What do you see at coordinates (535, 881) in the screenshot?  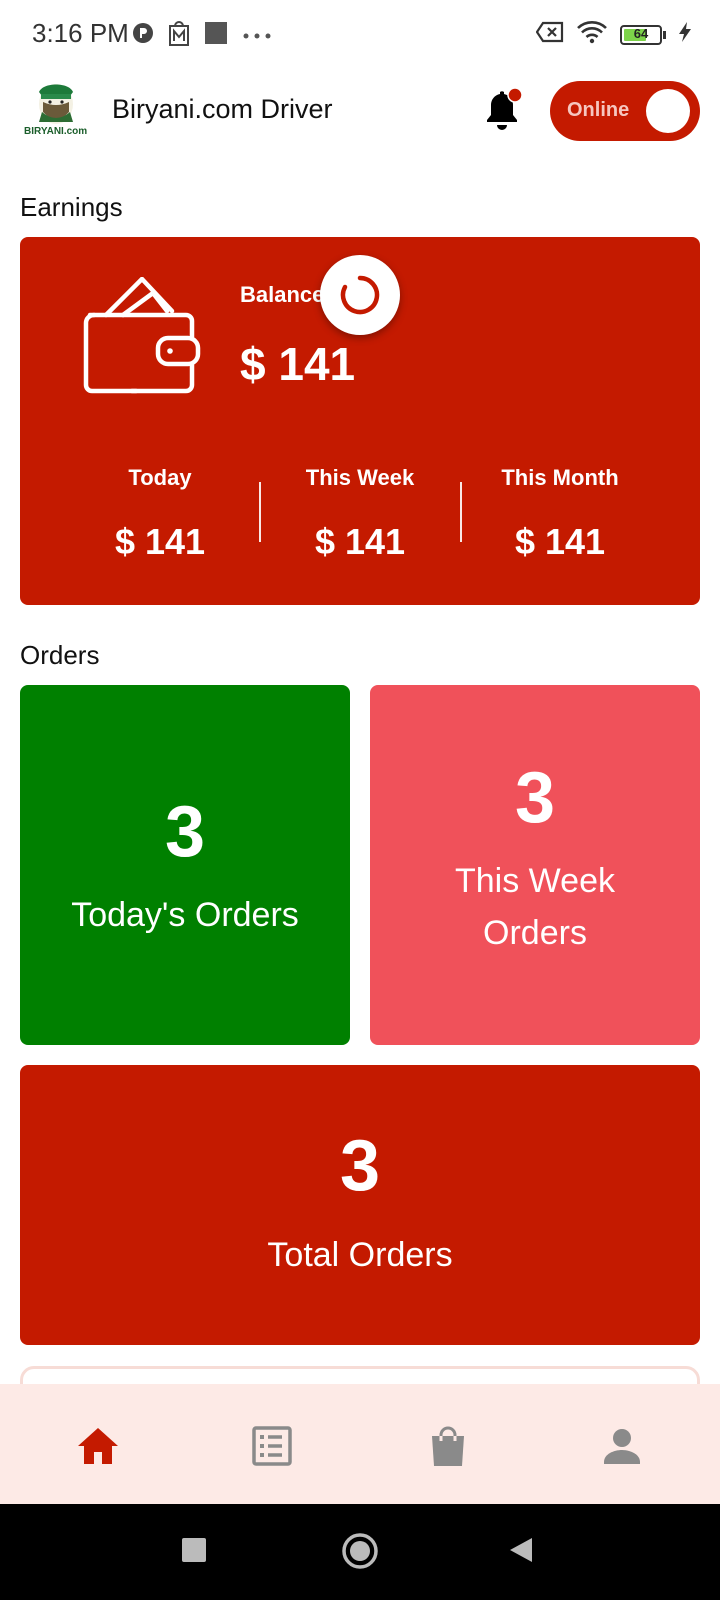 I see `week-orders-label-line1: This Week` at bounding box center [535, 881].